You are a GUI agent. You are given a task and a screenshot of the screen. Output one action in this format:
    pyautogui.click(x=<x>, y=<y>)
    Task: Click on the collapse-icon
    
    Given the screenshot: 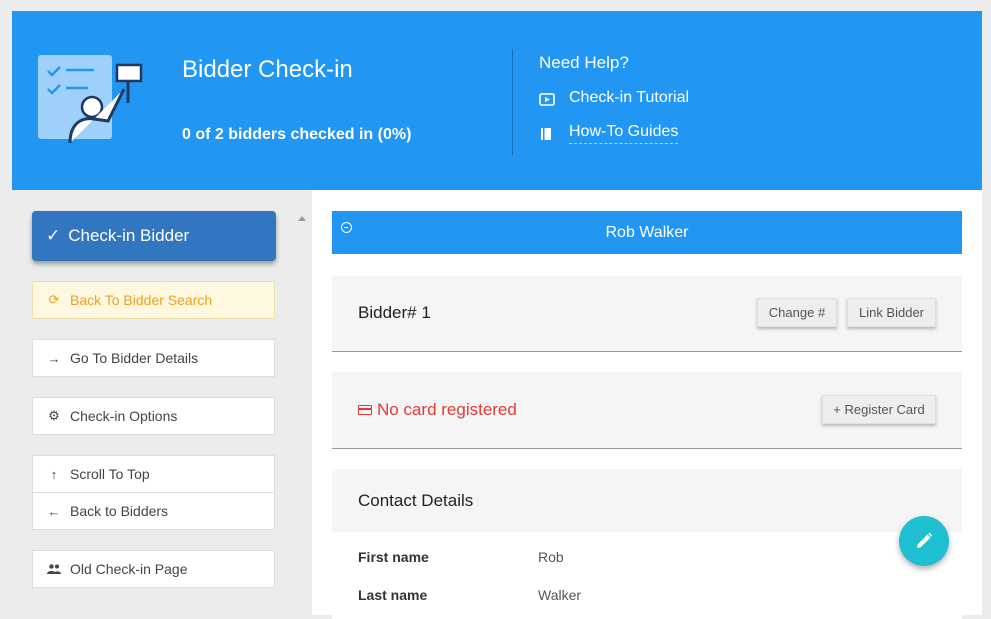 What is the action you would take?
    pyautogui.click(x=346, y=227)
    